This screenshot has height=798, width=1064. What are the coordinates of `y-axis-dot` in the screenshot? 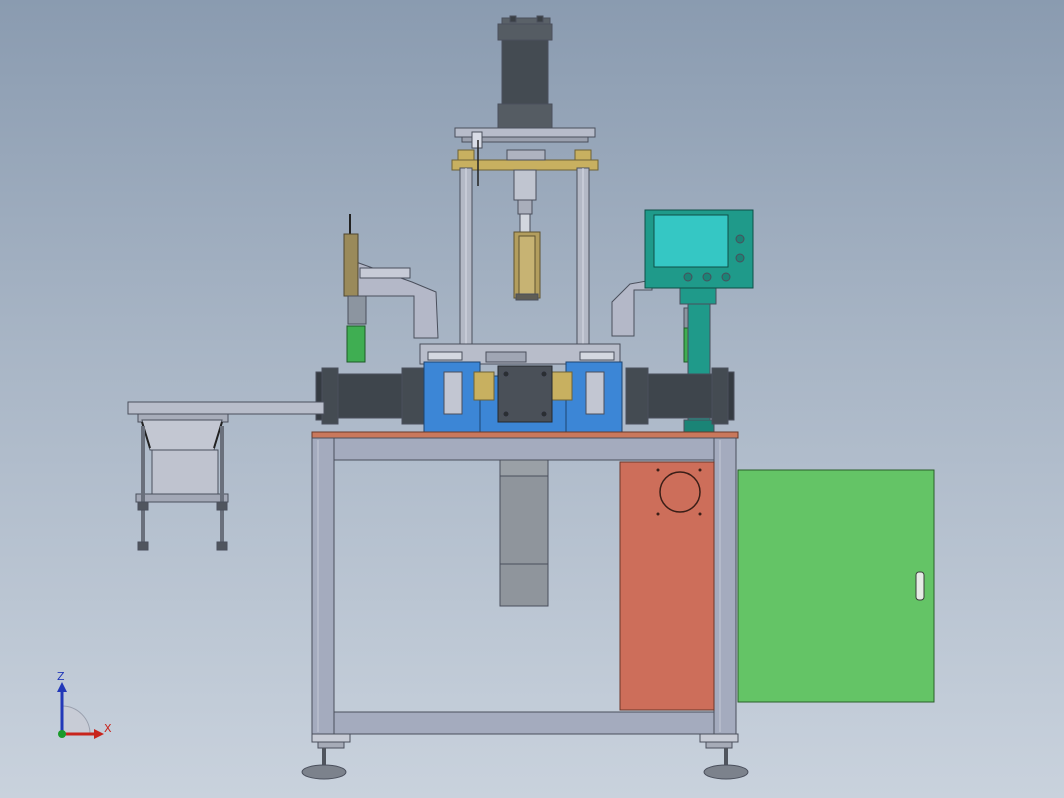 It's located at (62, 734).